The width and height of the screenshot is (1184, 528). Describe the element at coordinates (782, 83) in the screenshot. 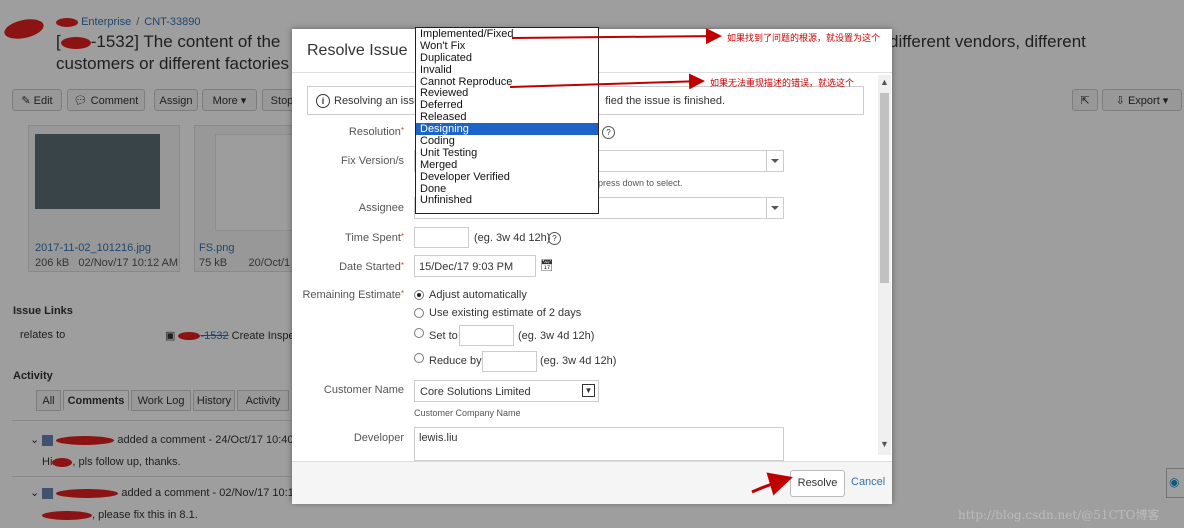

I see `annotation-note: 如果无法重现描述的错误，就选这个` at that location.